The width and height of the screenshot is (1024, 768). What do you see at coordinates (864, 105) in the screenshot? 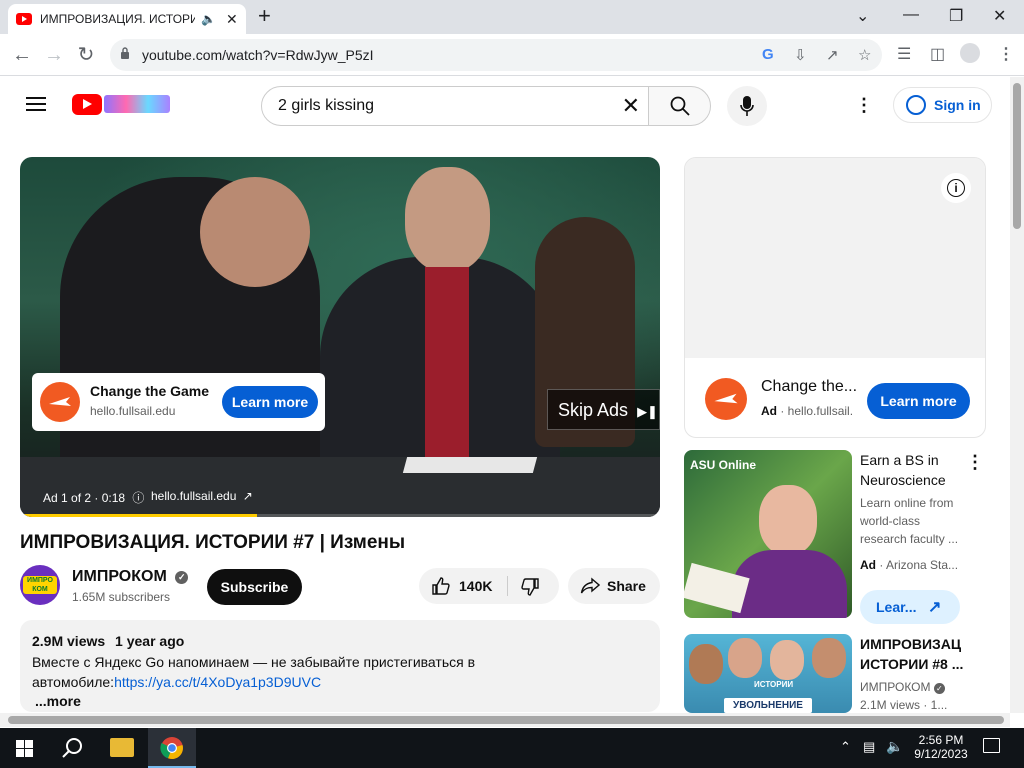
I see `settings-more-icon: ⋮` at bounding box center [864, 105].